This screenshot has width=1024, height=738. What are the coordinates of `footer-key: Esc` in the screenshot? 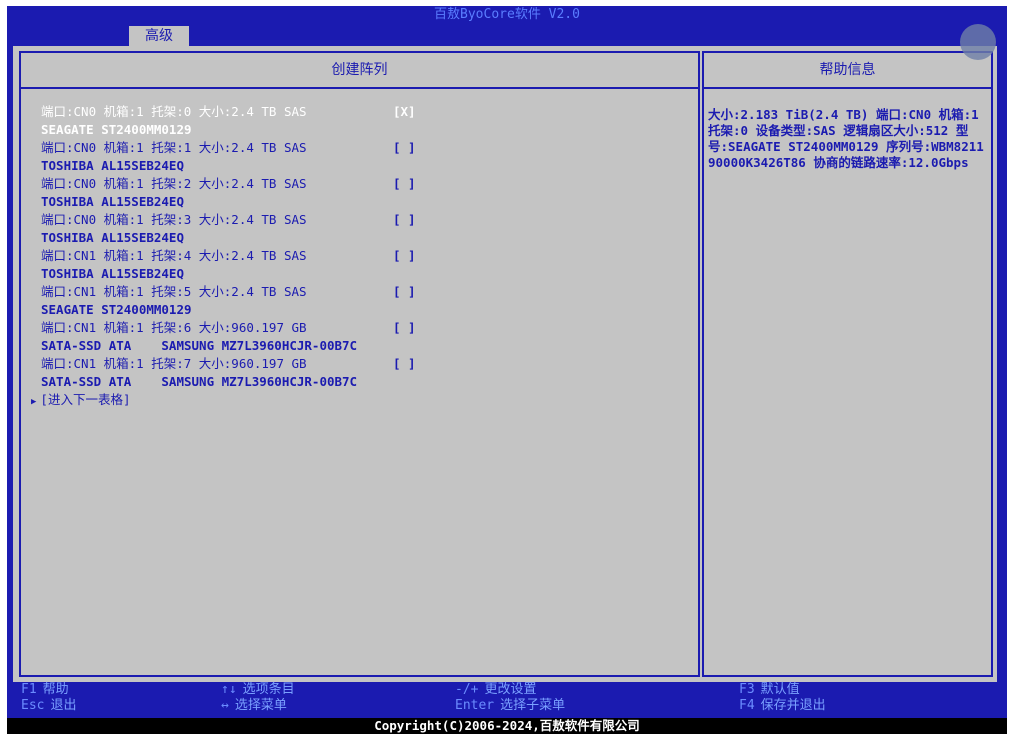 It's located at (33, 705).